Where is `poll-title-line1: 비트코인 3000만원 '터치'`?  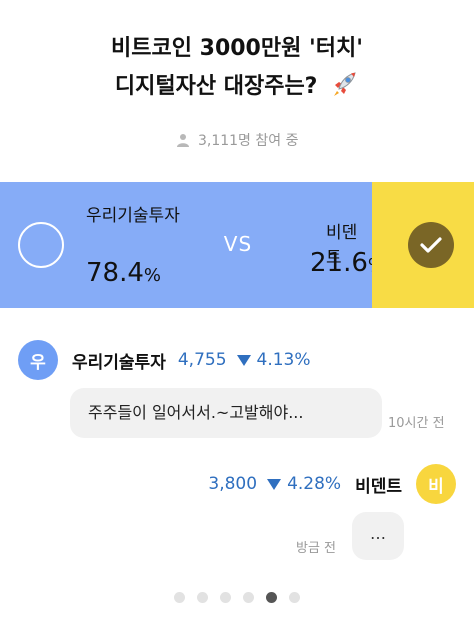
poll-title-line1: 비트코인 3000만원 '터치' is located at coordinates (237, 48).